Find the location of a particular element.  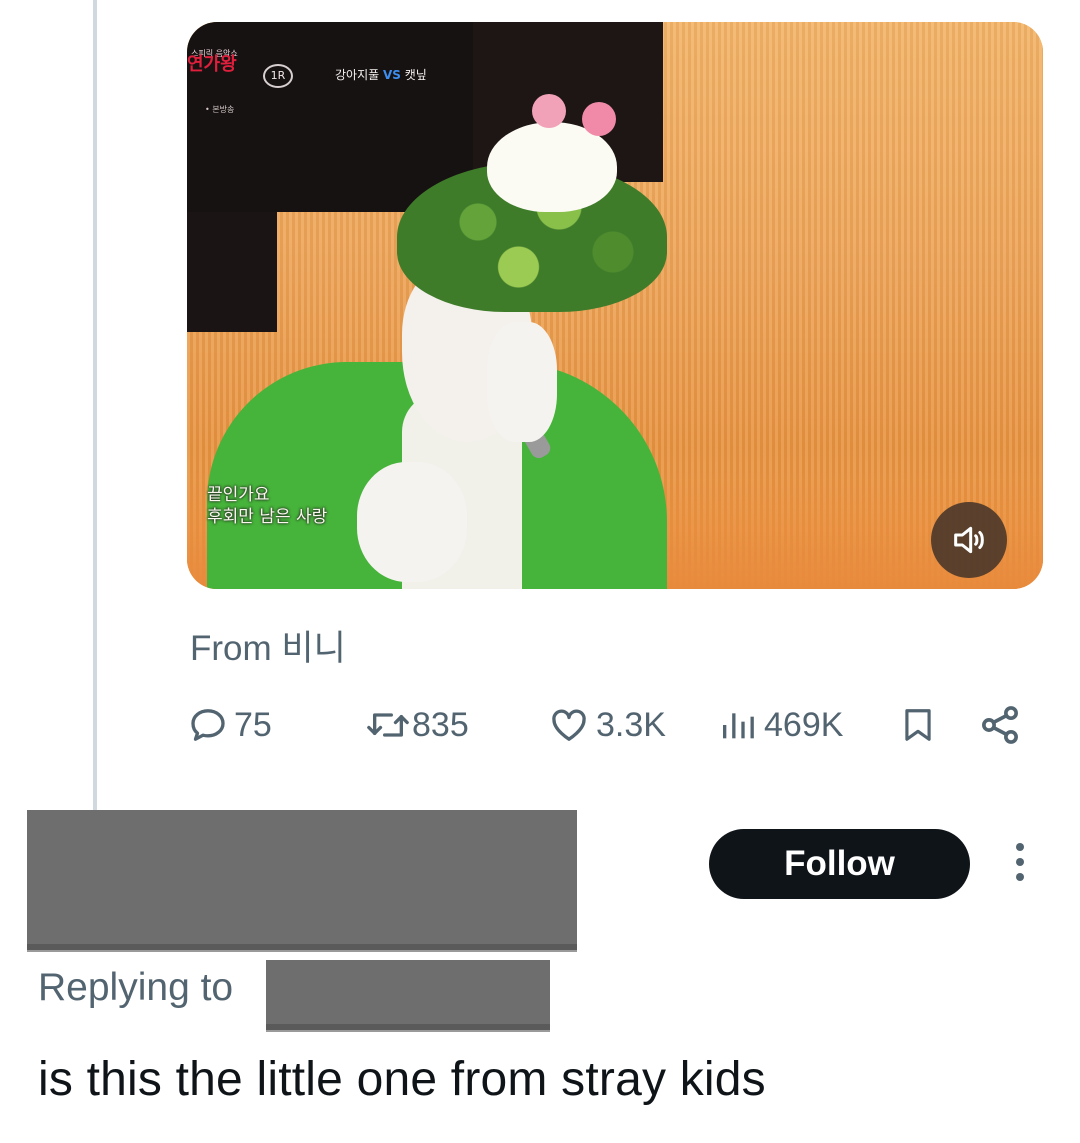

video-subtitle: 끝인가요 후회만 남은 사랑 is located at coordinates (267, 506).